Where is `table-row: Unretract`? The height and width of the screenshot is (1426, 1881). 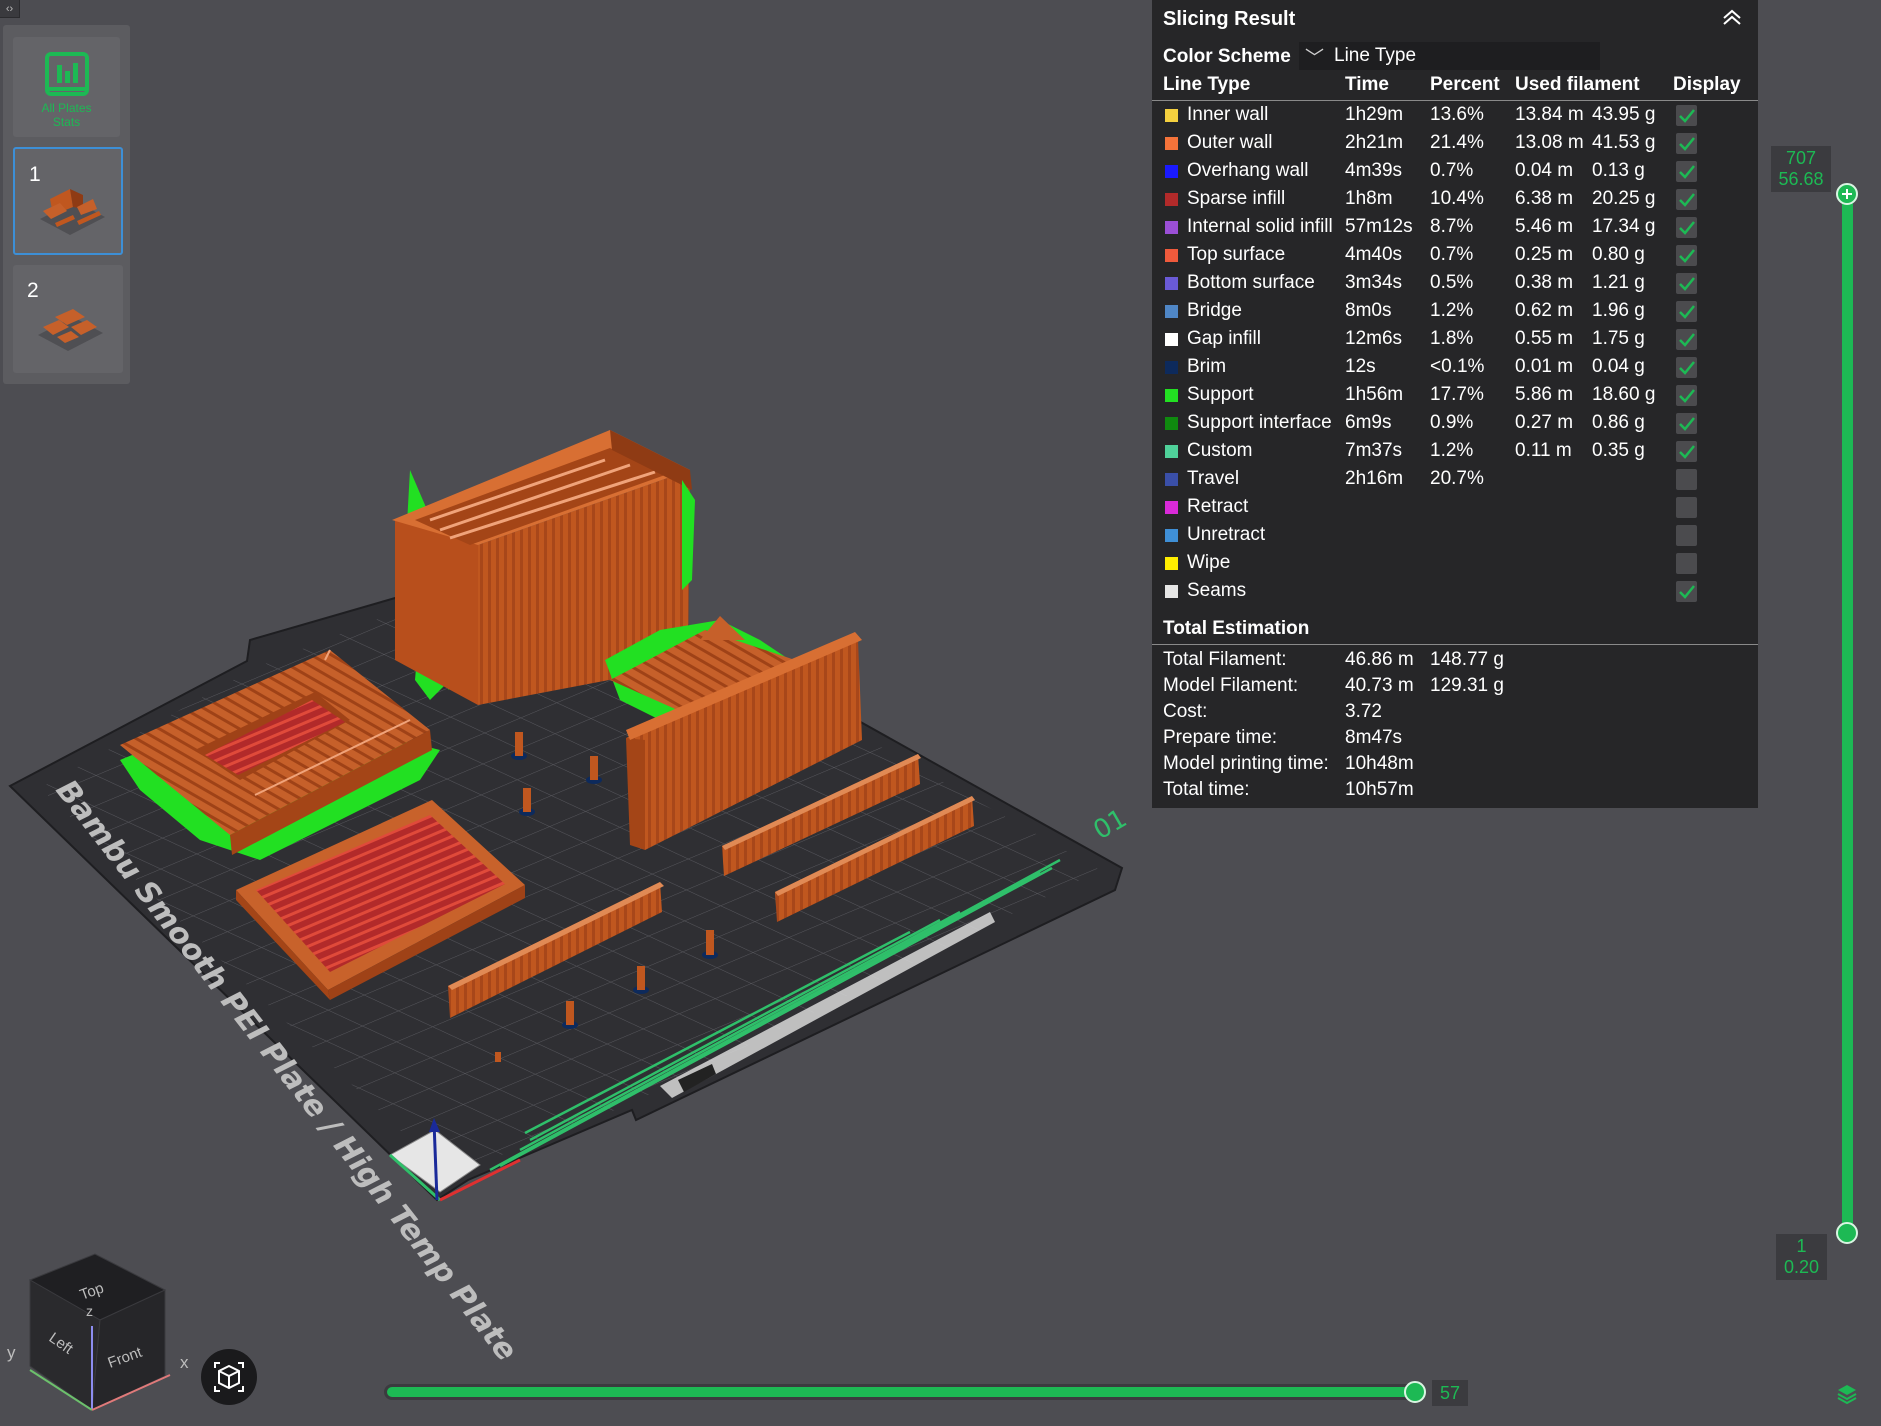
table-row: Unretract is located at coordinates (1455, 535).